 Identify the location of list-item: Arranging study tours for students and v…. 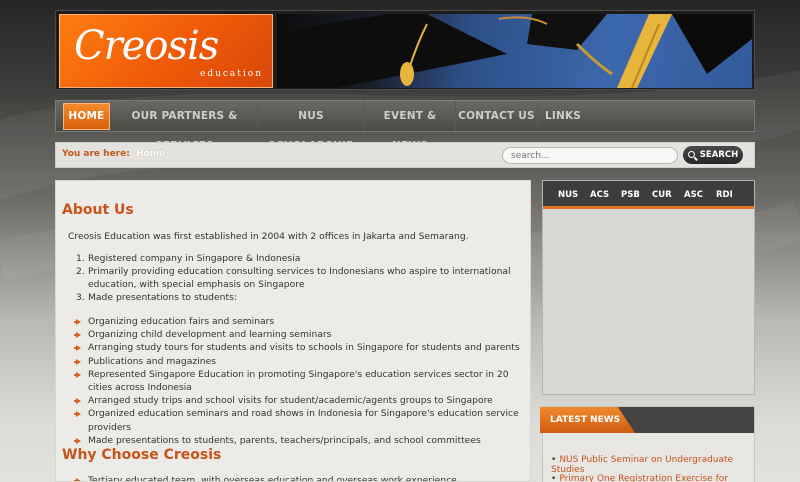
(300, 347).